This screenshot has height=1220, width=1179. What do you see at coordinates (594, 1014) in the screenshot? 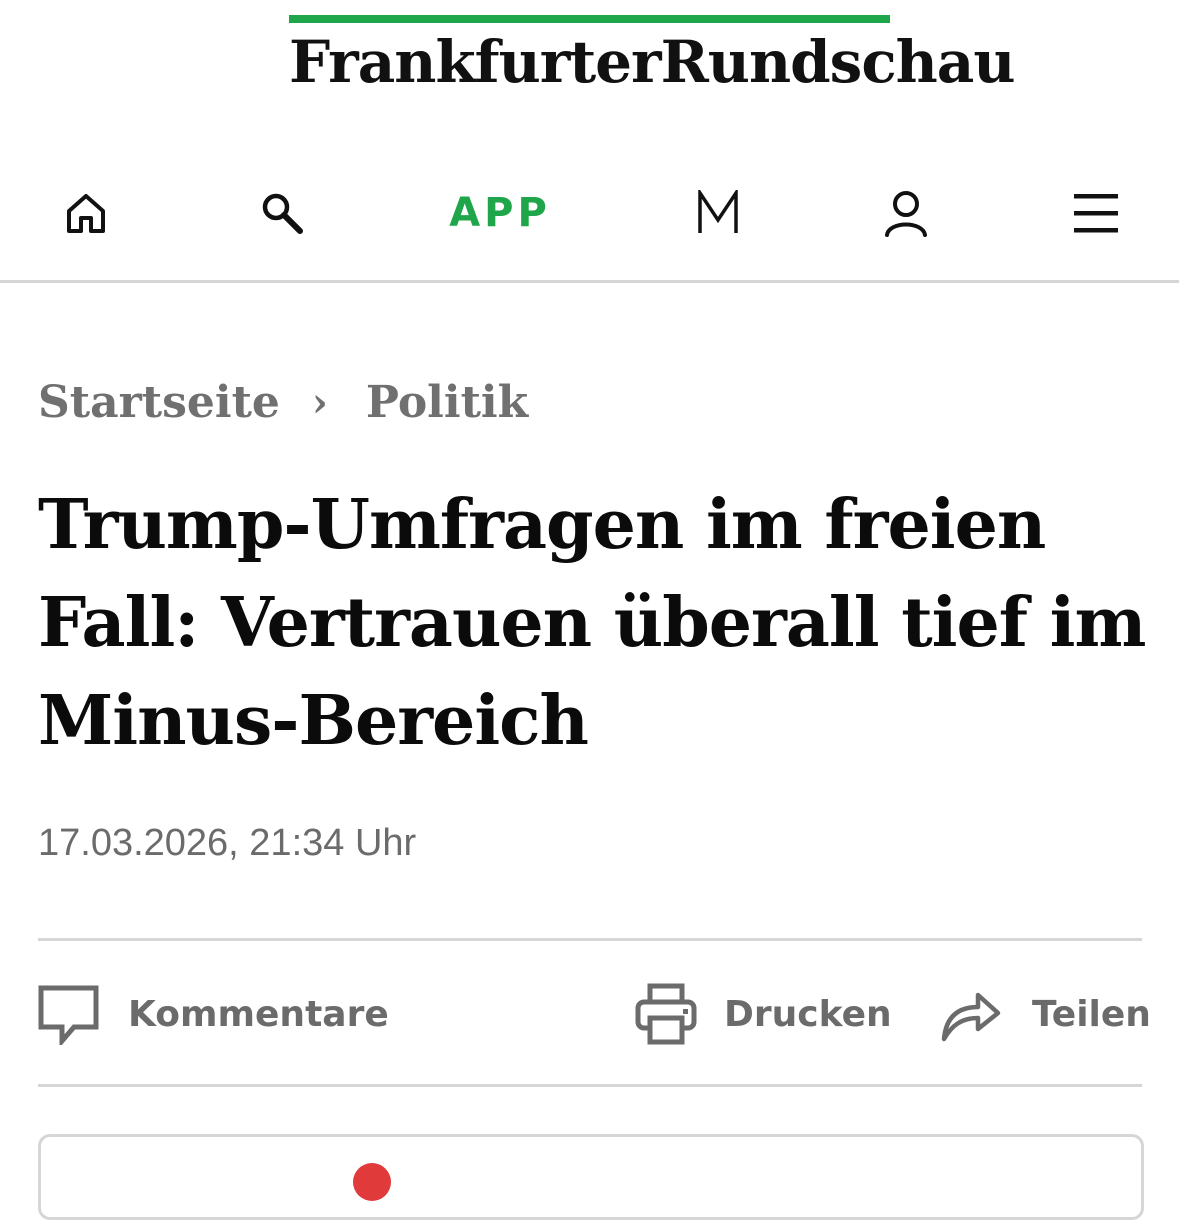
I see `article-actions: Kommentare Drucken Teilen` at bounding box center [594, 1014].